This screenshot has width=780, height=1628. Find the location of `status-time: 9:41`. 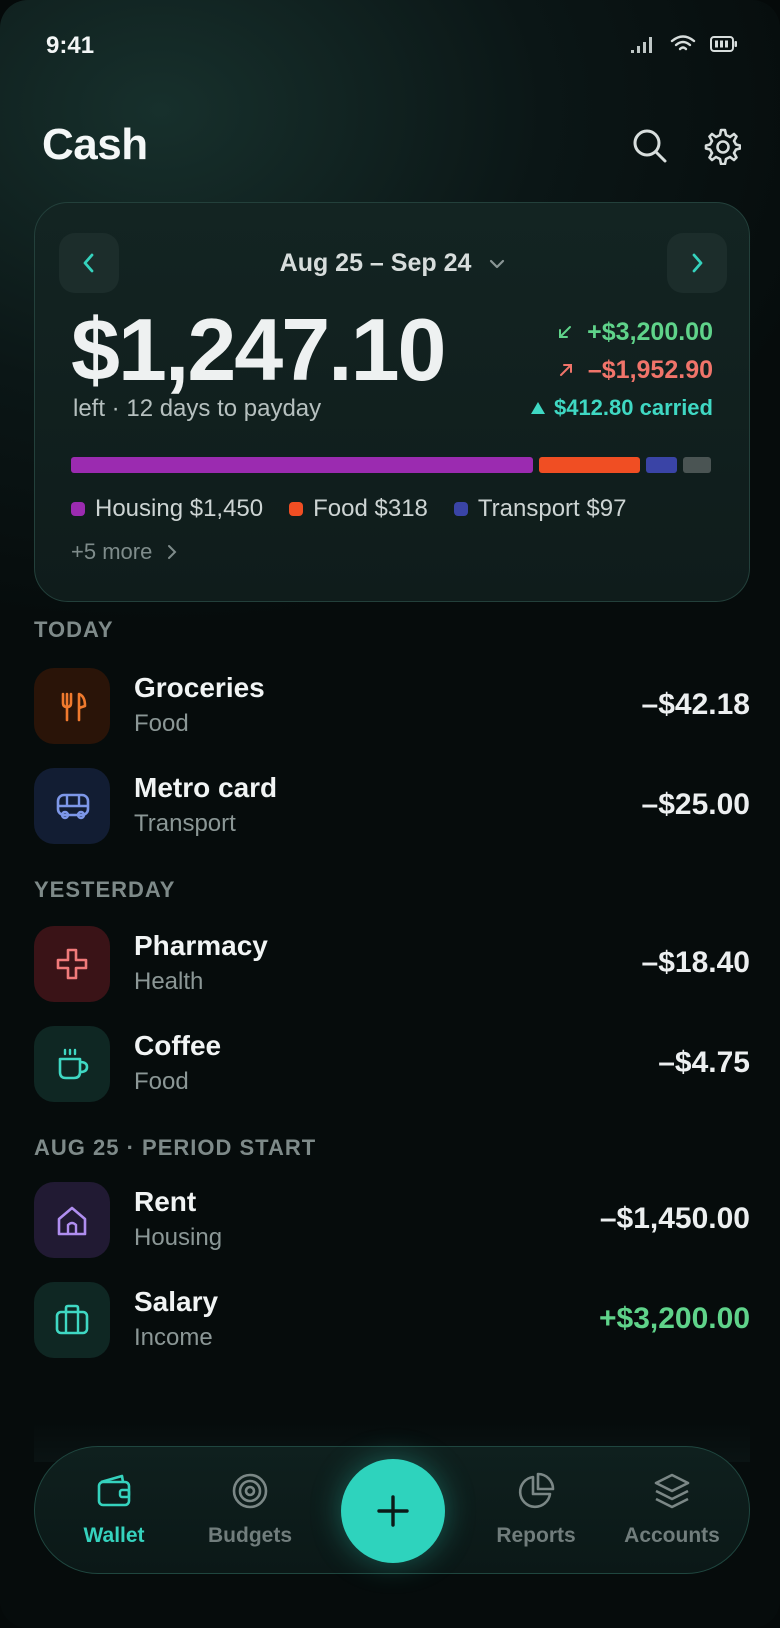

status-time: 9:41 is located at coordinates (70, 45).